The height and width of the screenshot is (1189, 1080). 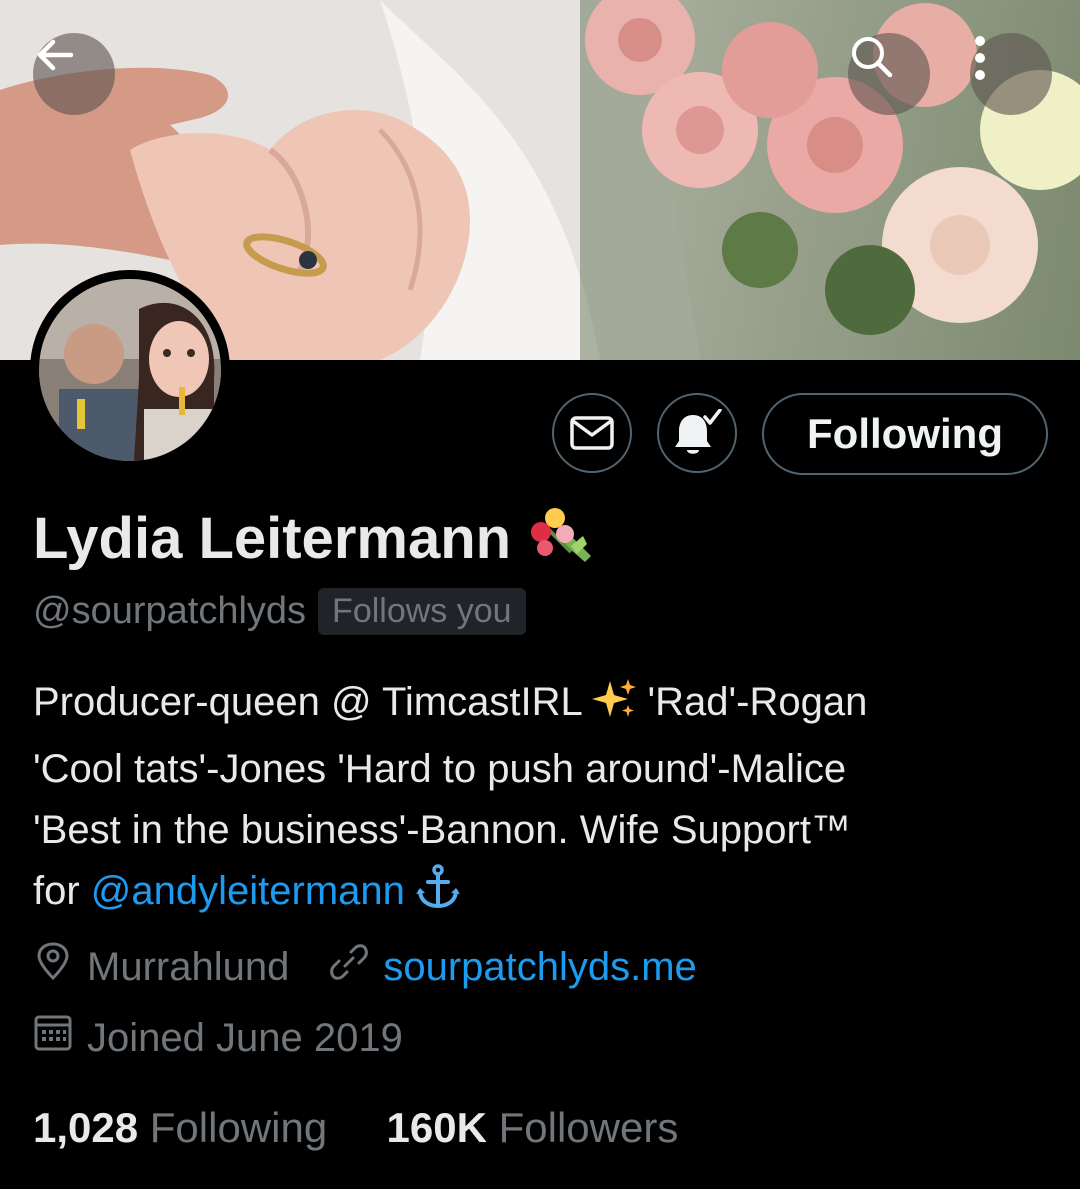 I want to click on avatar, so click(x=130, y=370).